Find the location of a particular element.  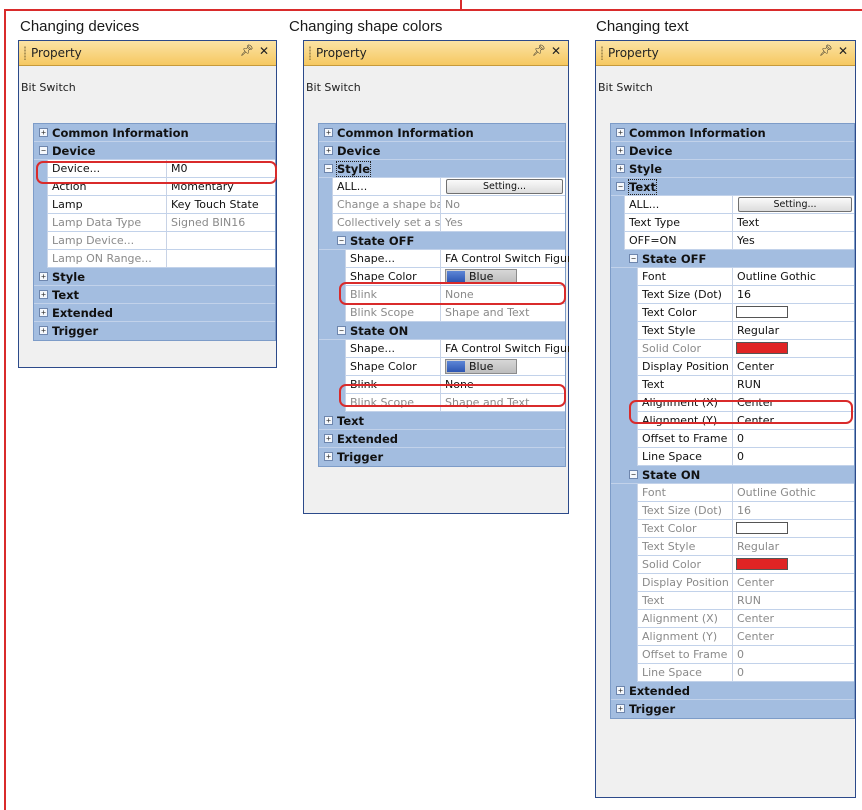

property-row-blink-off: Blink None is located at coordinates (442, 295).